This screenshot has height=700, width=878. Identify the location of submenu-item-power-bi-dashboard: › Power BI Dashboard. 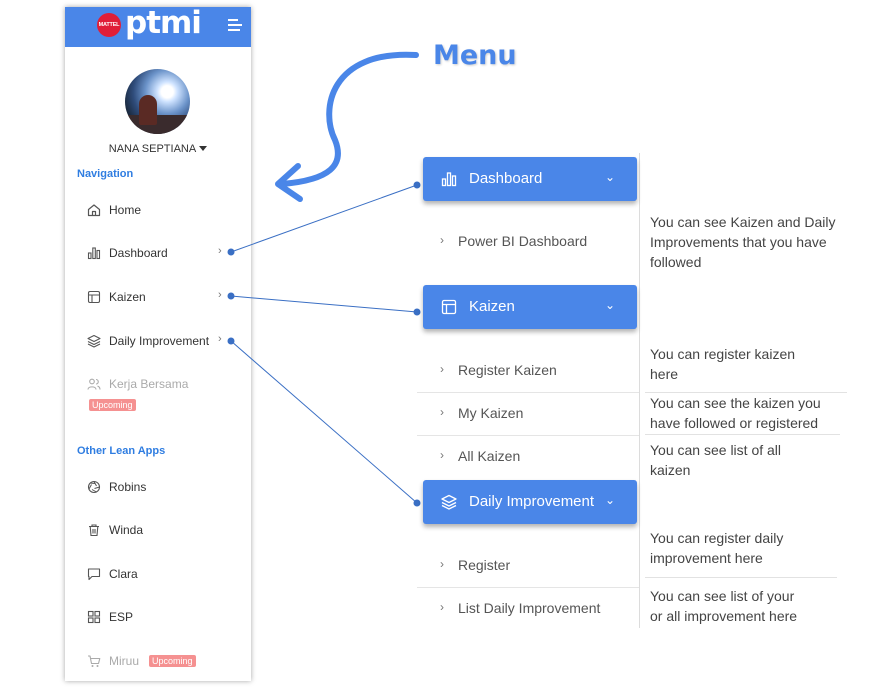
(528, 242).